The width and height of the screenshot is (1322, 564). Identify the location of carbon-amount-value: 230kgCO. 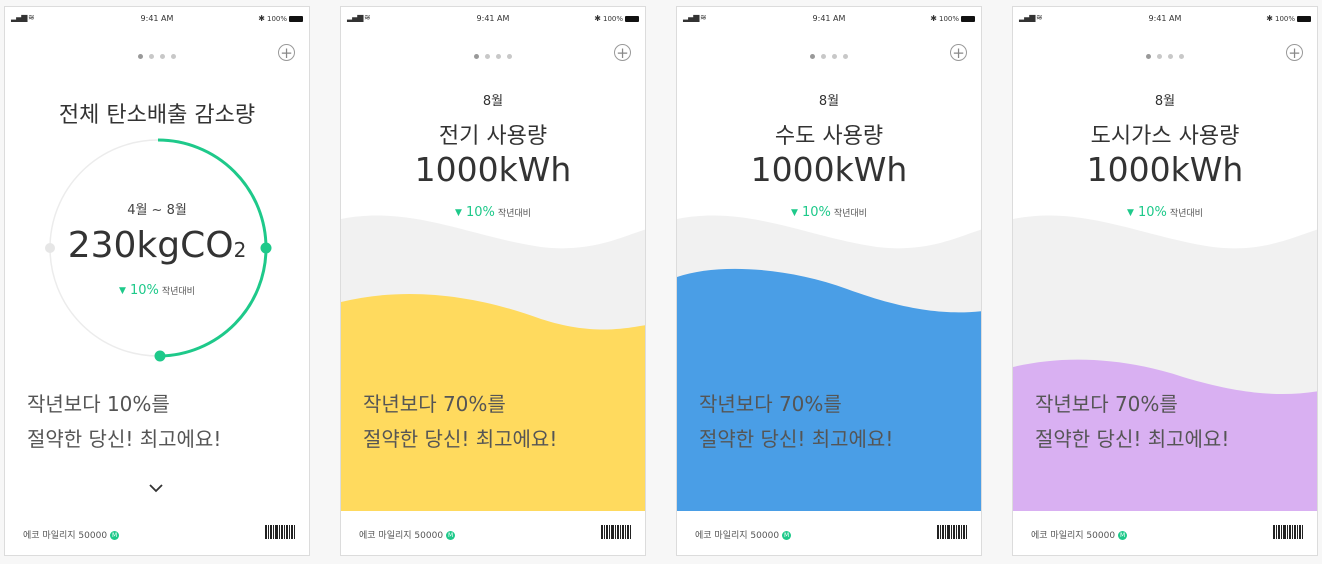
(150, 245).